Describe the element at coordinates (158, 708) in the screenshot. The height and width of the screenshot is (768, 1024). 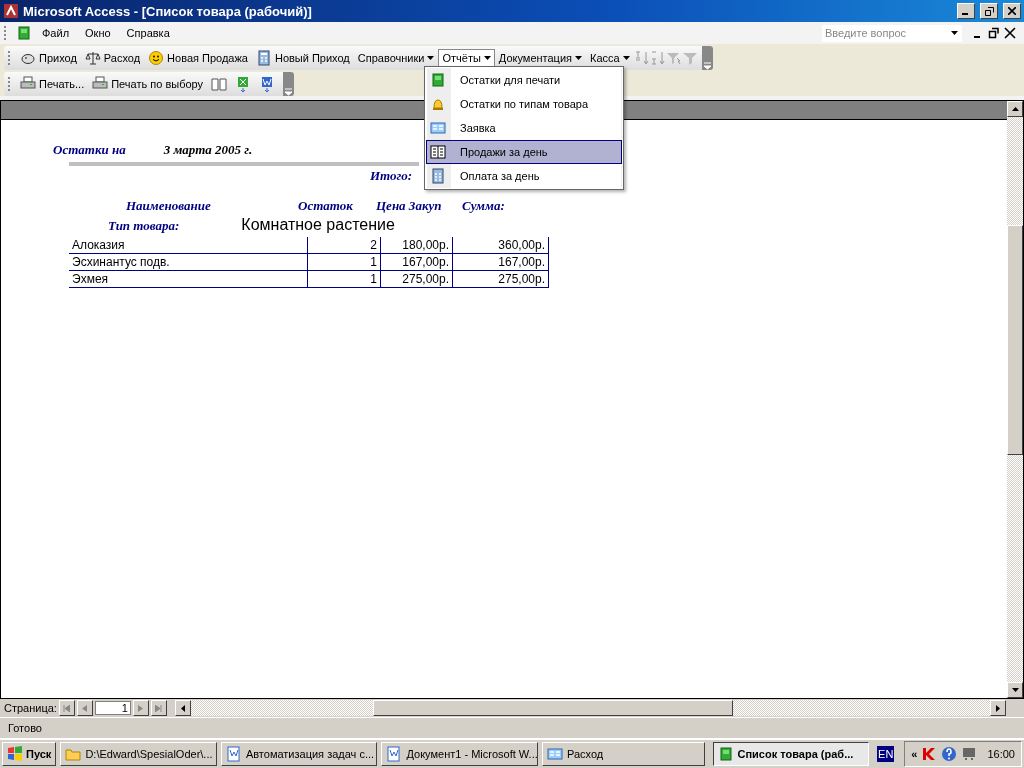
I see `last-page-button` at that location.